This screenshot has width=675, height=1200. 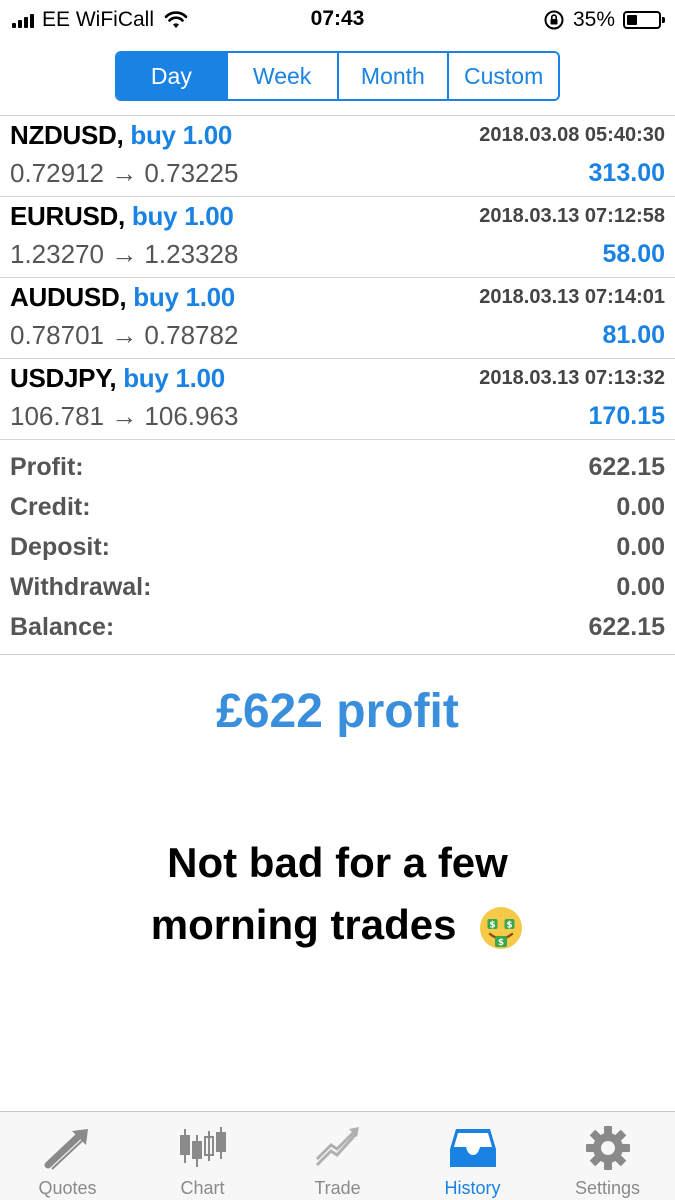 I want to click on trade-prices: 1.23270 → 1.23328, so click(x=124, y=254).